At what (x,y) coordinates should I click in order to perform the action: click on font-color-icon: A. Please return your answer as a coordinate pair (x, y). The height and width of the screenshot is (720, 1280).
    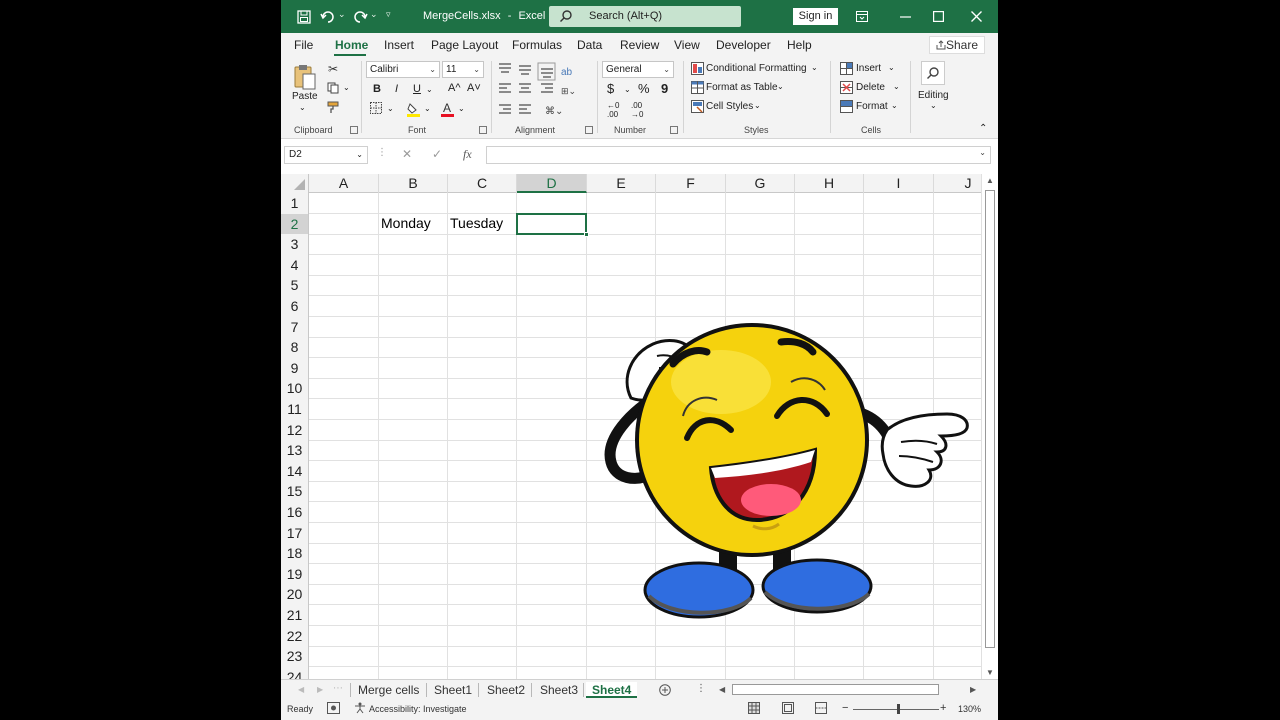
    Looking at the image, I should click on (447, 108).